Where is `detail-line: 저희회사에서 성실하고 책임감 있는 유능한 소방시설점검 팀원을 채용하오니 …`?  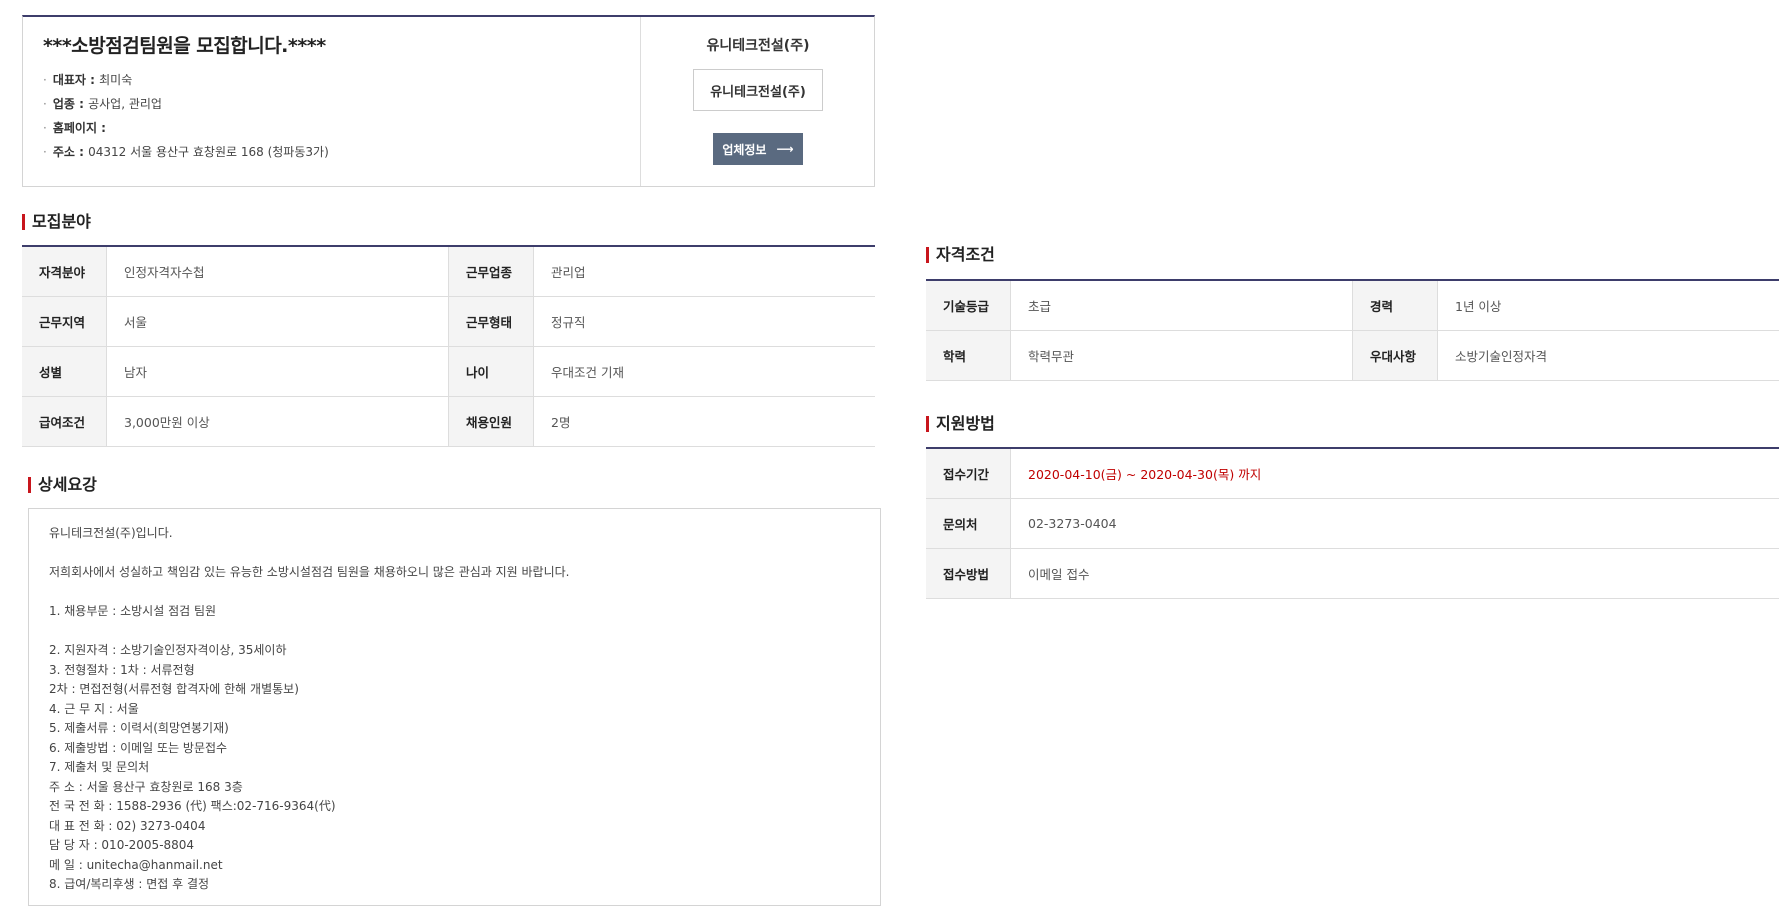
detail-line: 저희회사에서 성실하고 책임감 있는 유능한 소방시설점검 팀원을 채용하오니 … is located at coordinates (309, 572).